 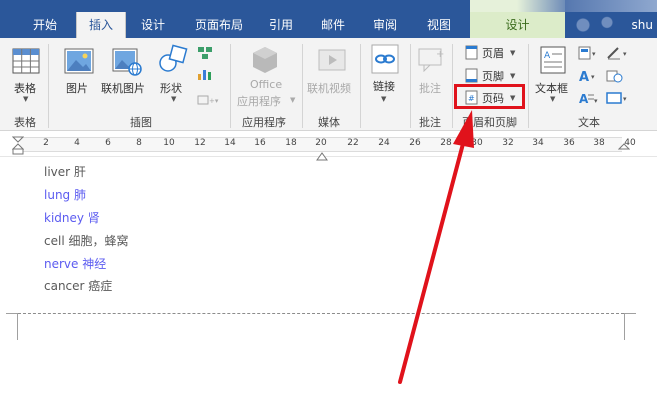 I want to click on ruler-number: 6, so click(x=108, y=143).